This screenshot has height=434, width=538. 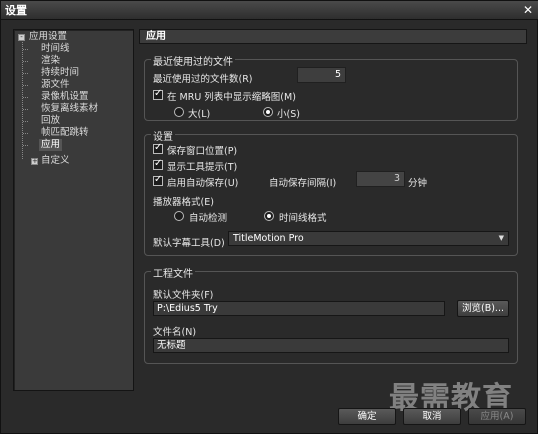 I want to click on player-format-label: 播放器格式(E), so click(x=183, y=202).